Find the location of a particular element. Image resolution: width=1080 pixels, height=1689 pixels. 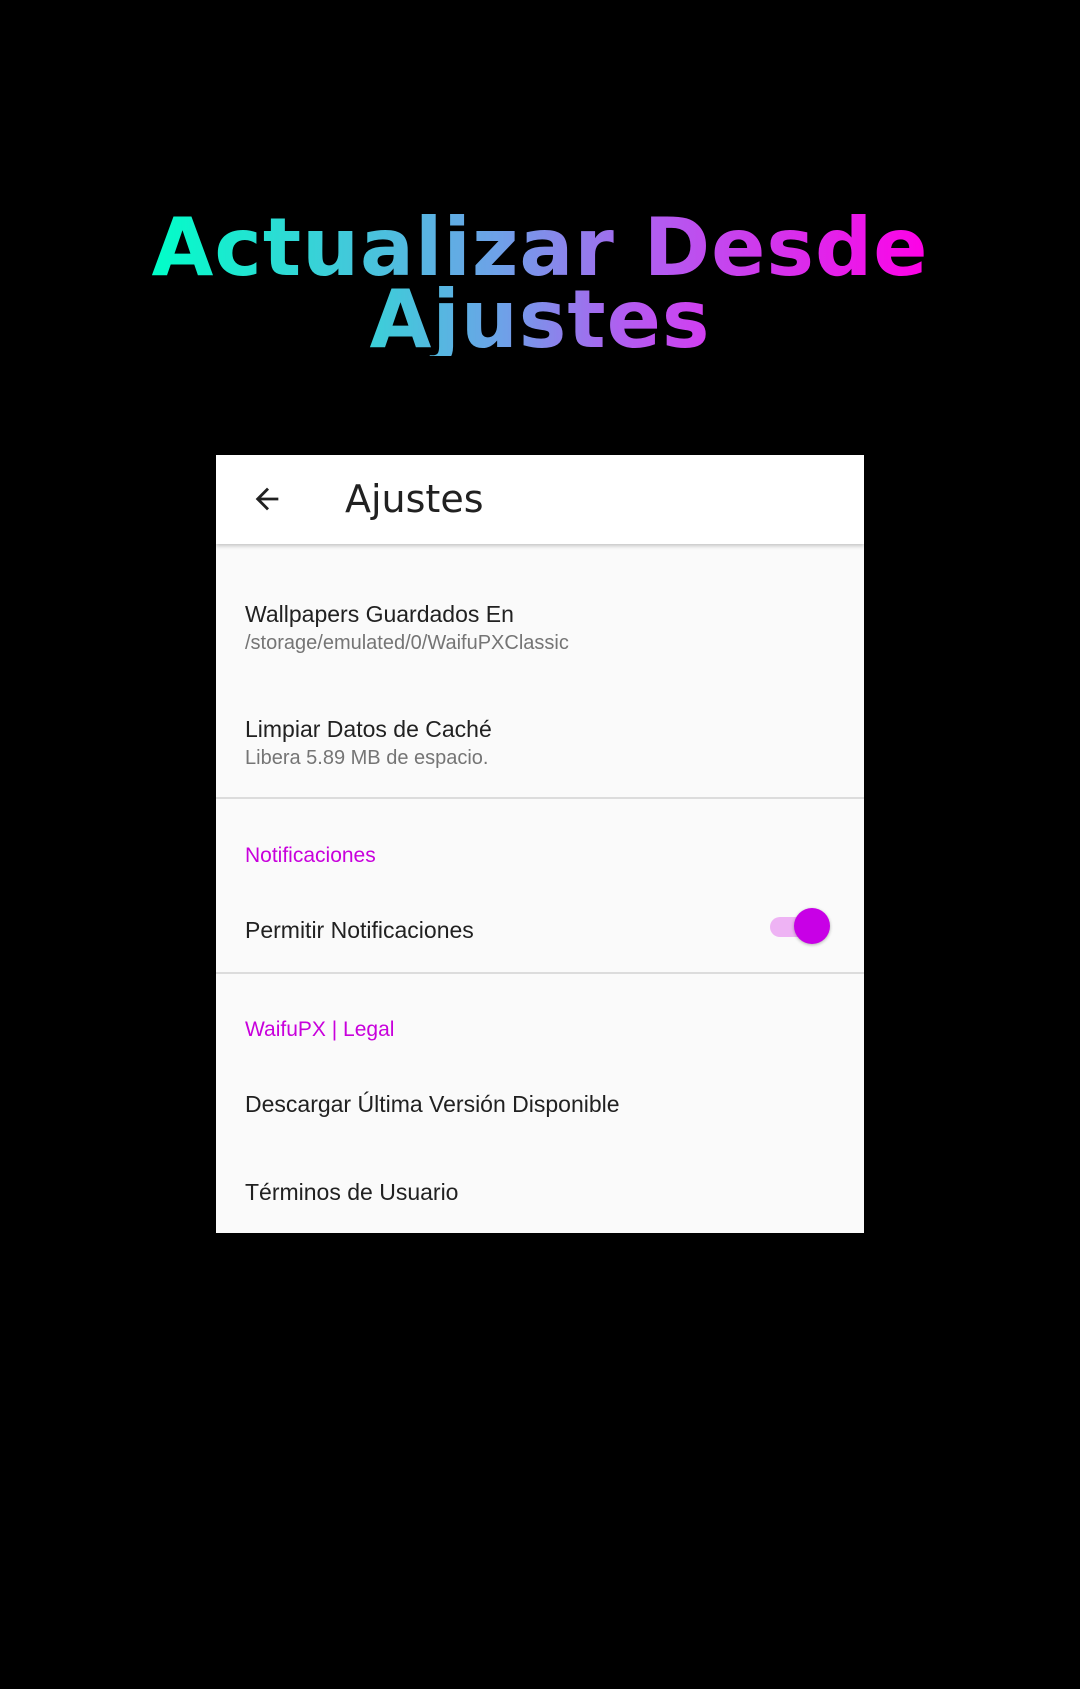

category-legal: WaifuPX | Legal is located at coordinates (320, 1029).